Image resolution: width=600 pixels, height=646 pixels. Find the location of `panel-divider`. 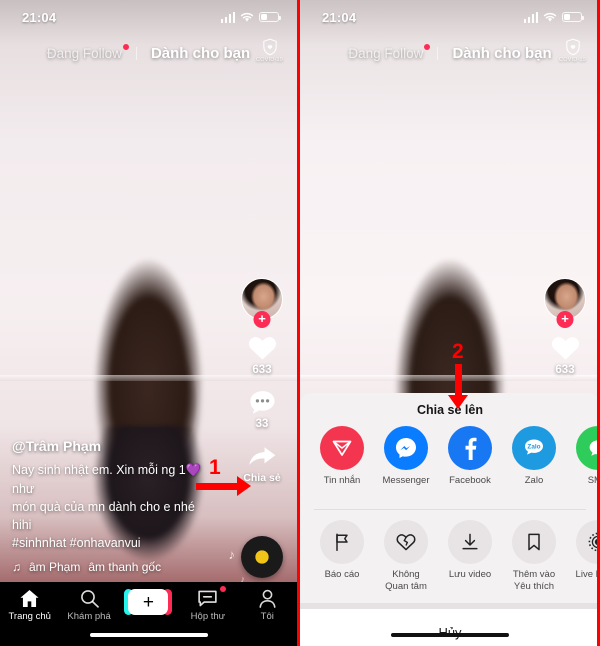

panel-divider is located at coordinates (298, 323).